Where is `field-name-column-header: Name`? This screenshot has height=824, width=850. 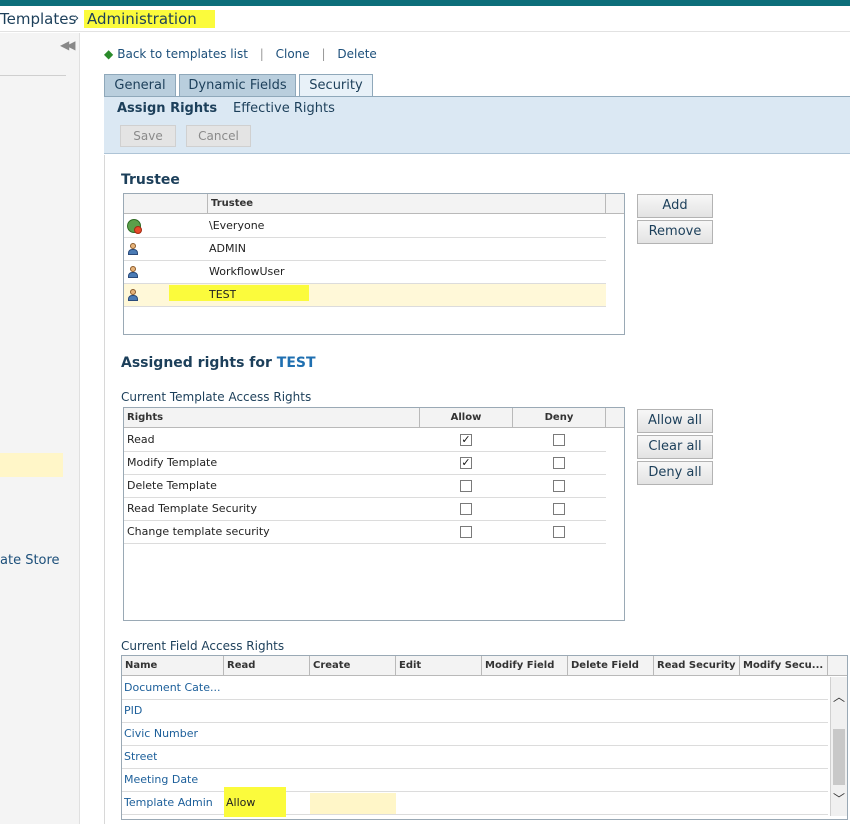 field-name-column-header: Name is located at coordinates (173, 666).